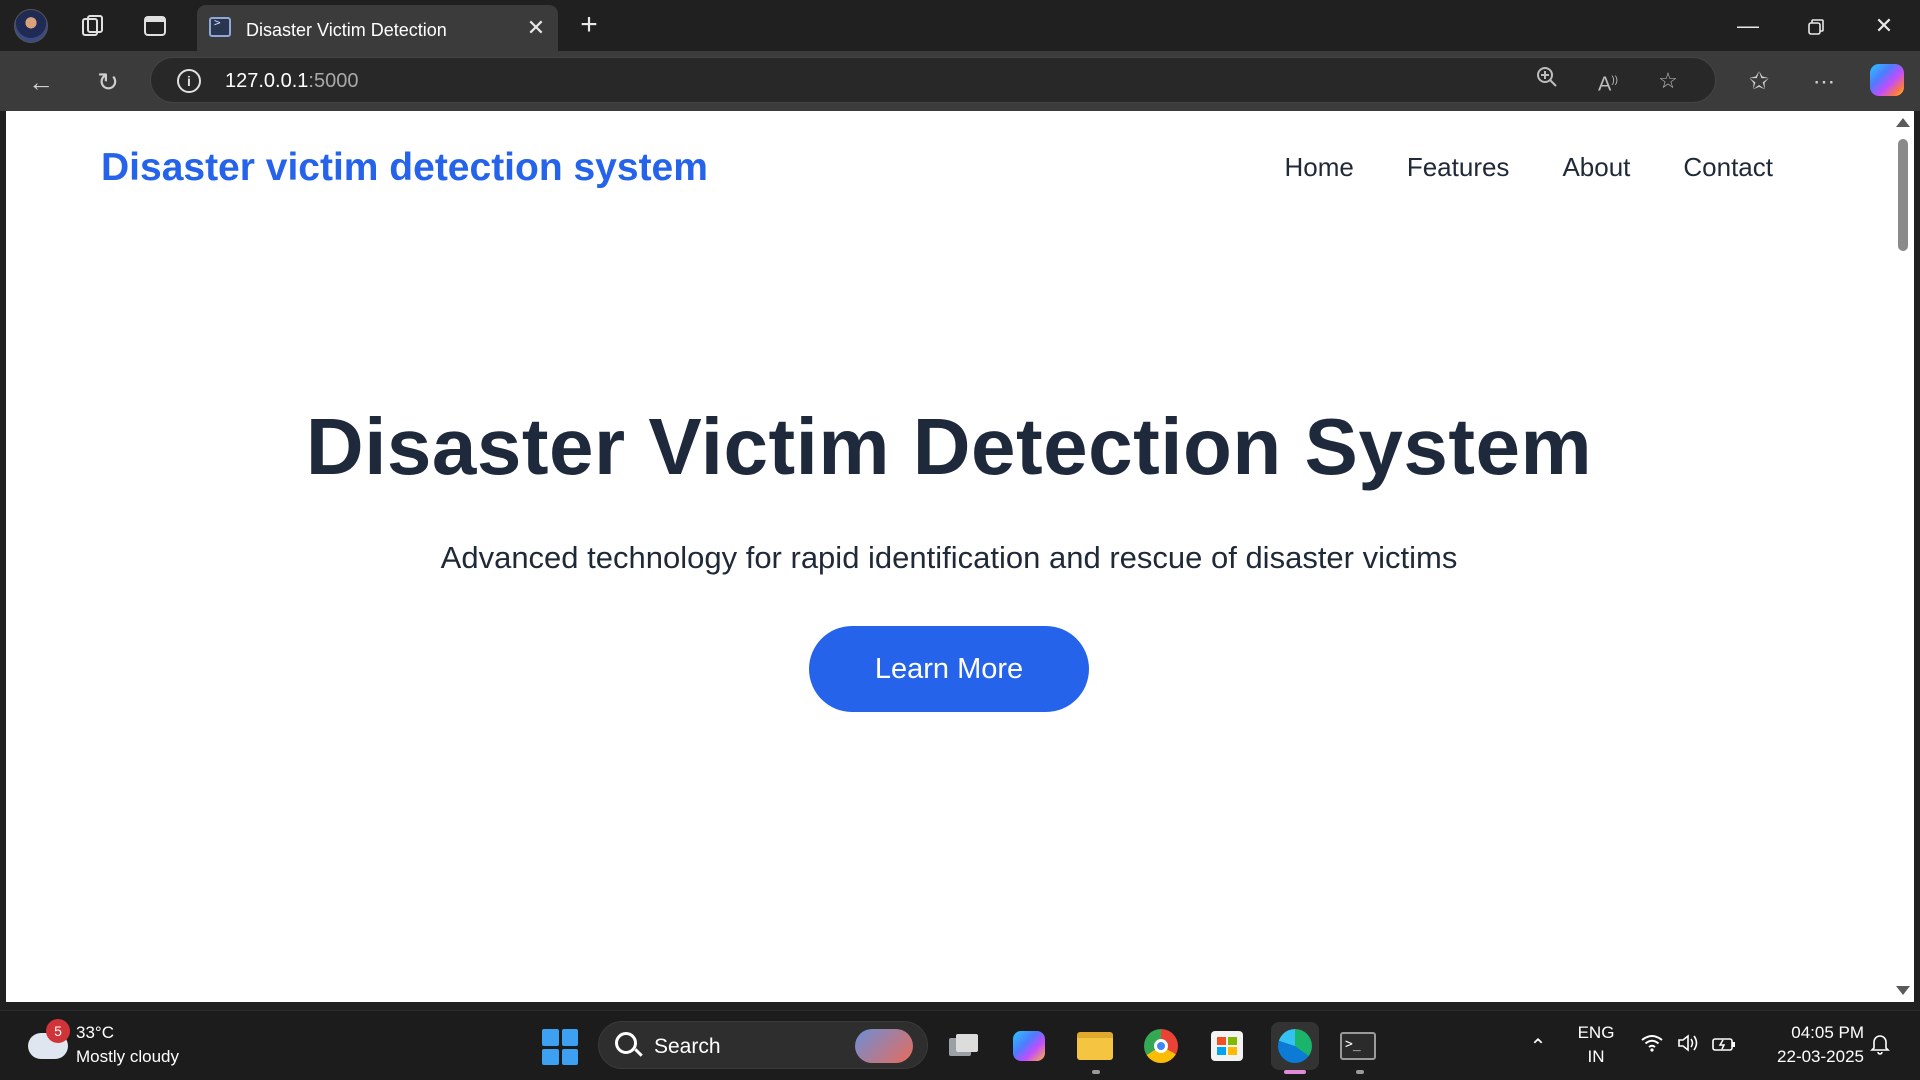 This screenshot has width=1920, height=1080. I want to click on language-indicator-top: ENG, so click(1596, 1033).